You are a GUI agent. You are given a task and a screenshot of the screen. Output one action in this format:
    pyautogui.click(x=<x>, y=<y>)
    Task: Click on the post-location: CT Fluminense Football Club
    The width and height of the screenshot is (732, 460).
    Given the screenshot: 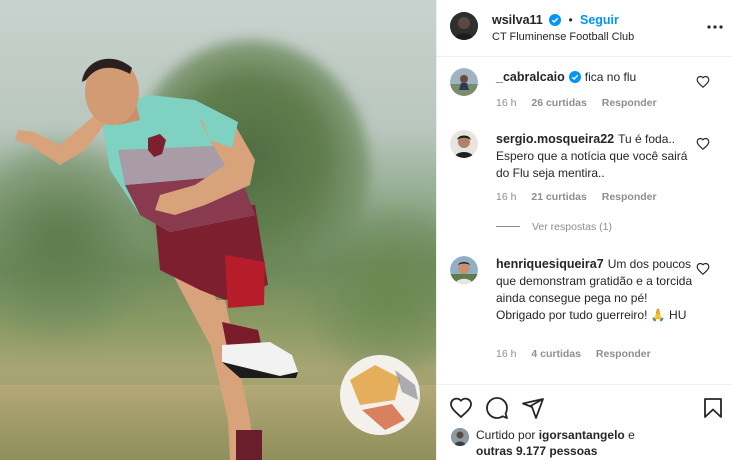 What is the action you would take?
    pyautogui.click(x=563, y=37)
    